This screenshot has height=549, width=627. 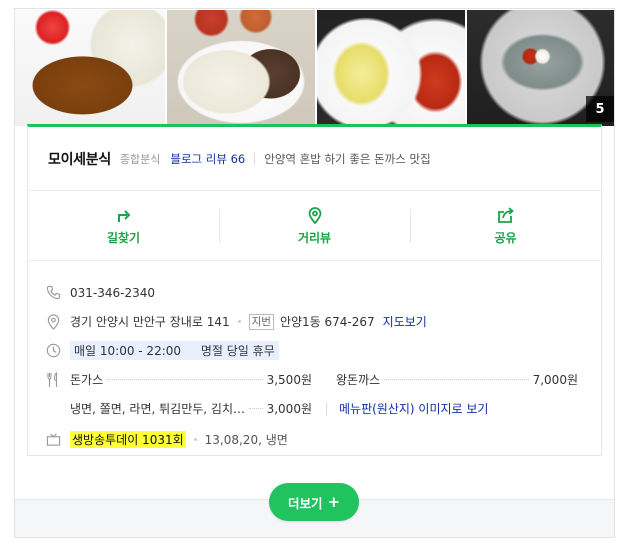 What do you see at coordinates (128, 351) in the screenshot?
I see `business-hours: 매일 10:00 - 22:00` at bounding box center [128, 351].